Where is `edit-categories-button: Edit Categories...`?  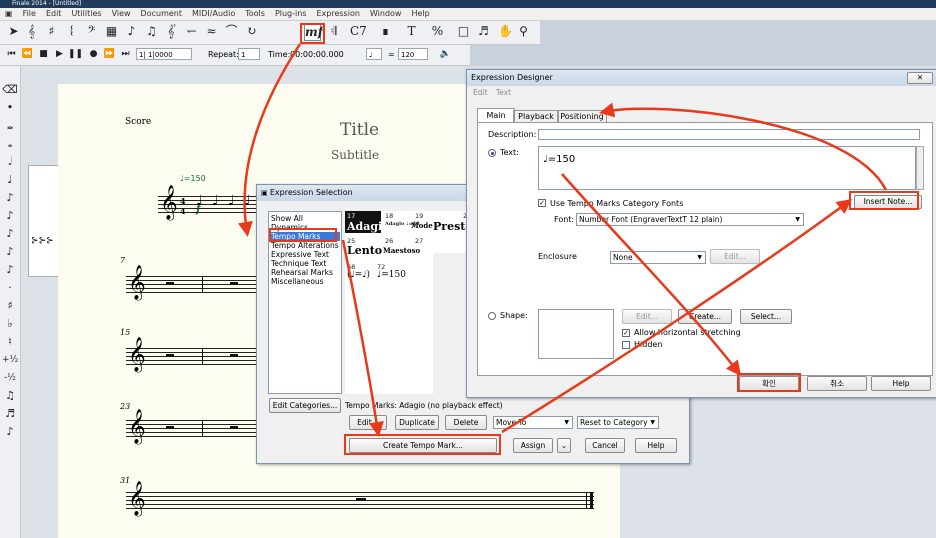
edit-categories-button: Edit Categories... is located at coordinates (305, 405).